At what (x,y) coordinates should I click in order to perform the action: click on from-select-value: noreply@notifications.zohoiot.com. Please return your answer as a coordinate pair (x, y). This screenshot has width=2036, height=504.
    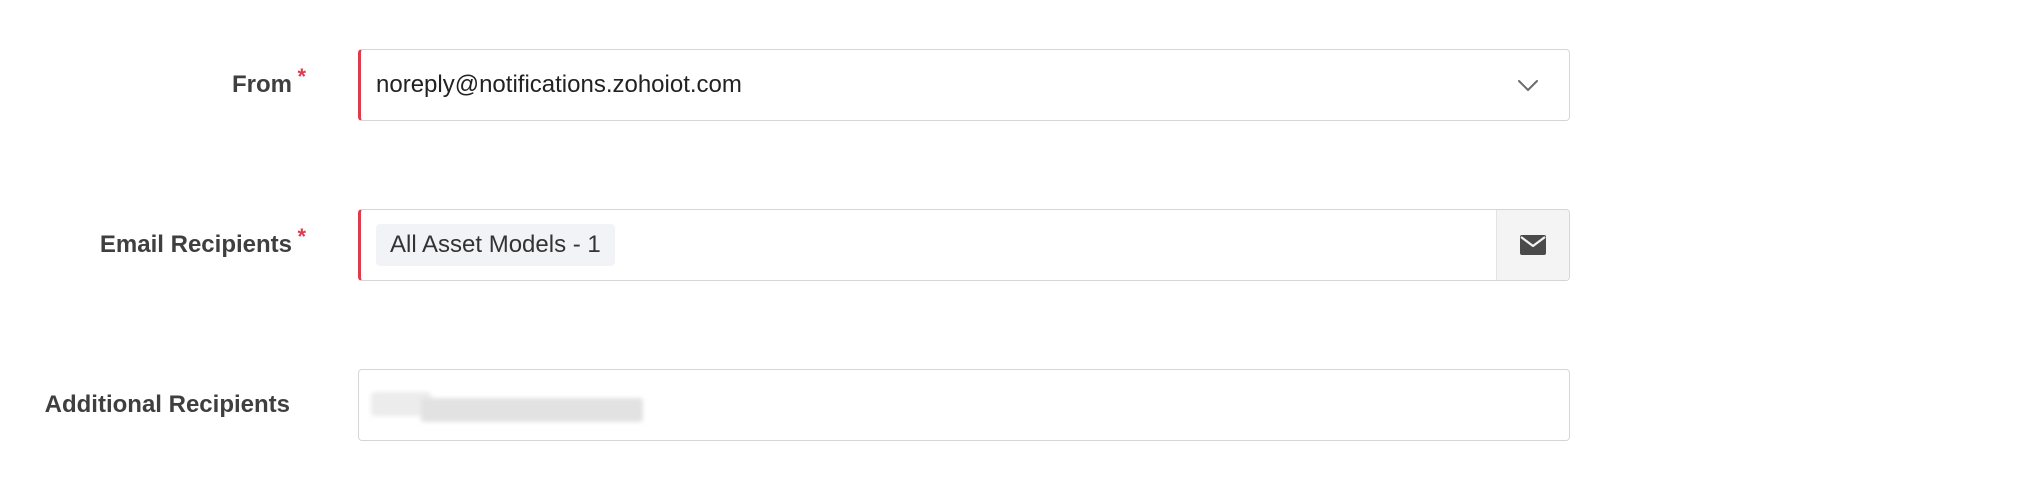
    Looking at the image, I should click on (559, 84).